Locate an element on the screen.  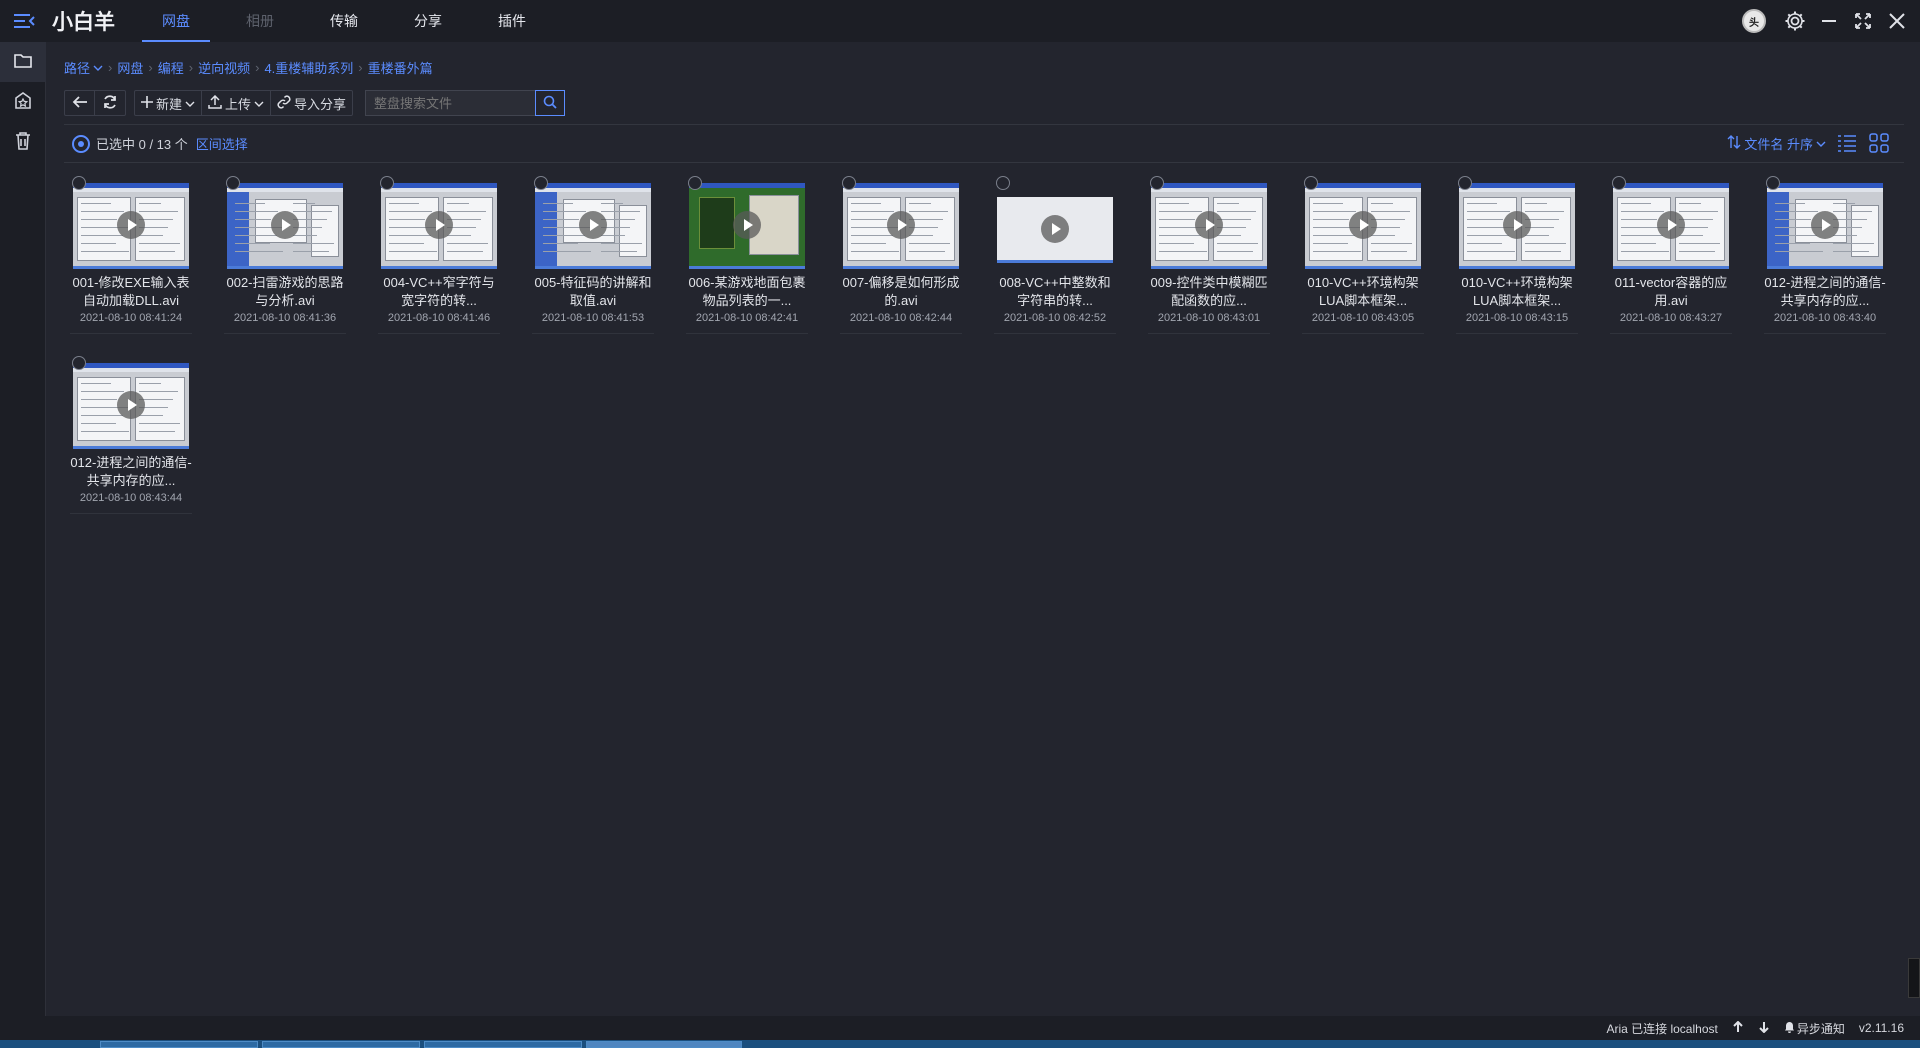
breadcrumb-item: 编程 is located at coordinates (171, 67).